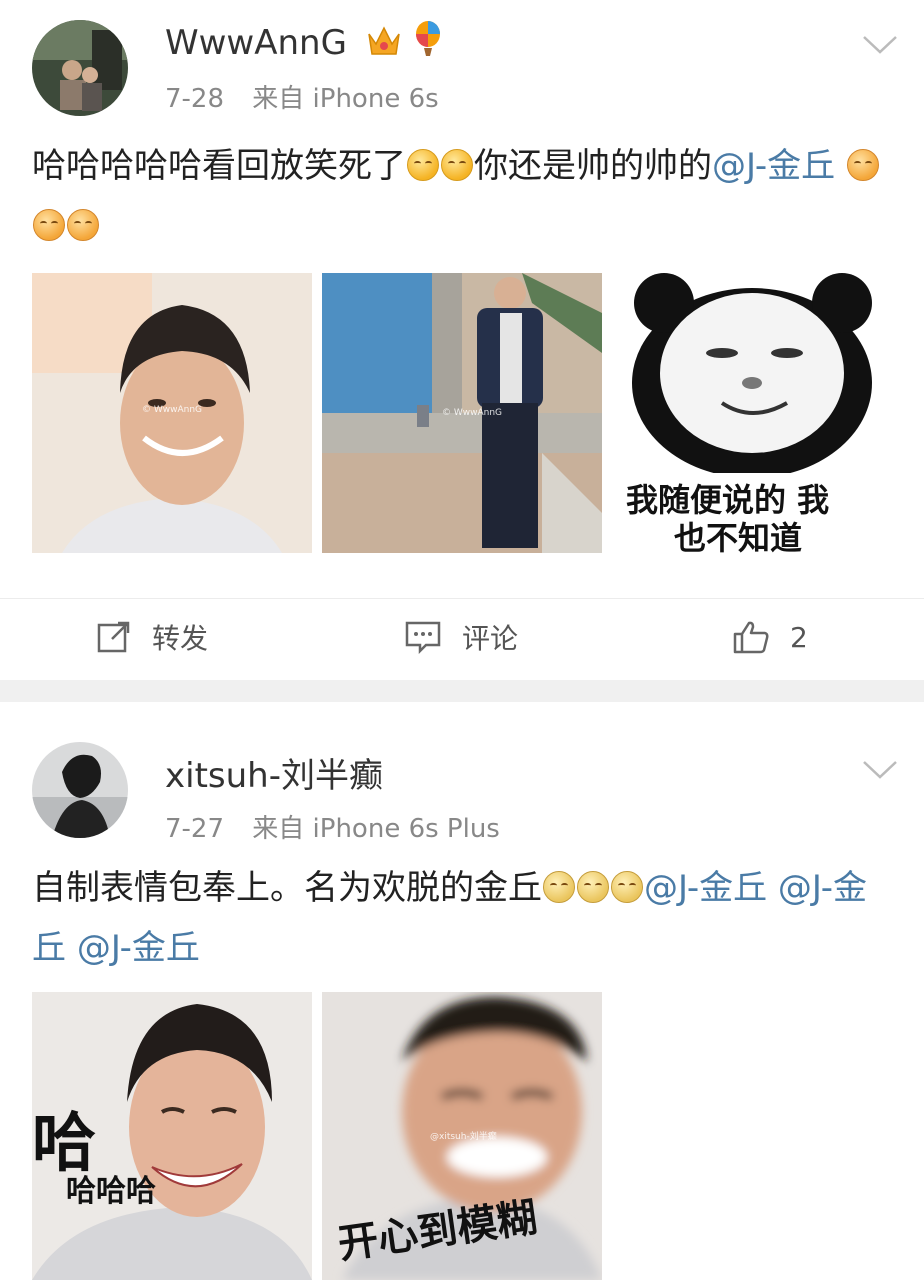 The width and height of the screenshot is (924, 1280). I want to click on comment-button: 评论, so click(461, 637).